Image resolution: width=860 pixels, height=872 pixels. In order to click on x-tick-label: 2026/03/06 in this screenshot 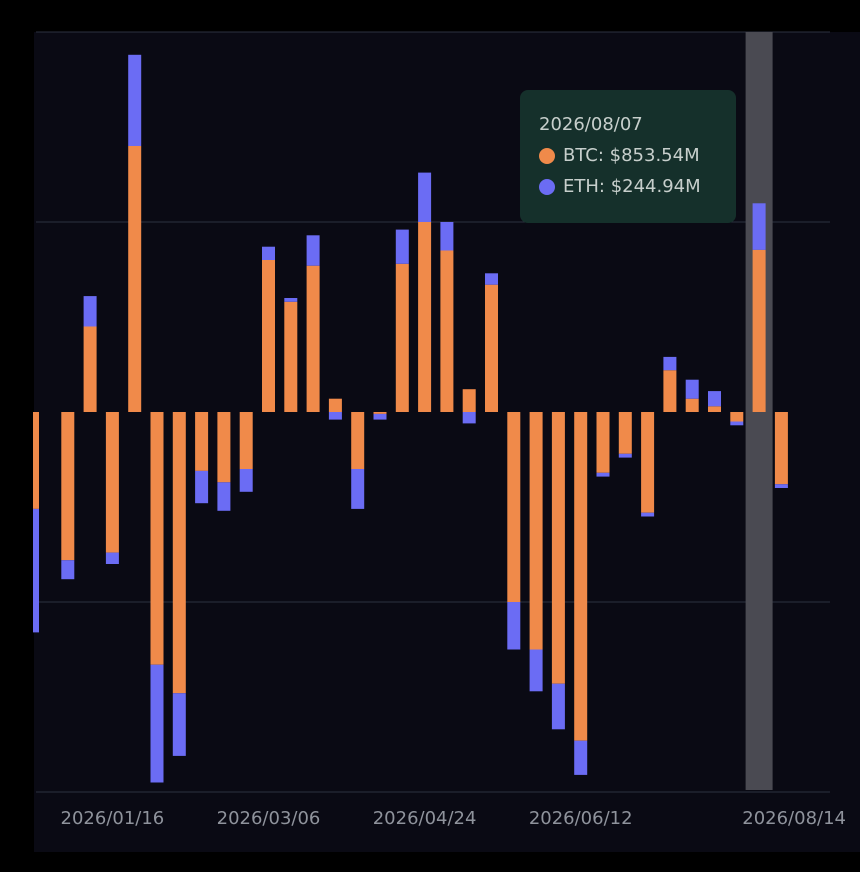, I will do `click(269, 818)`.